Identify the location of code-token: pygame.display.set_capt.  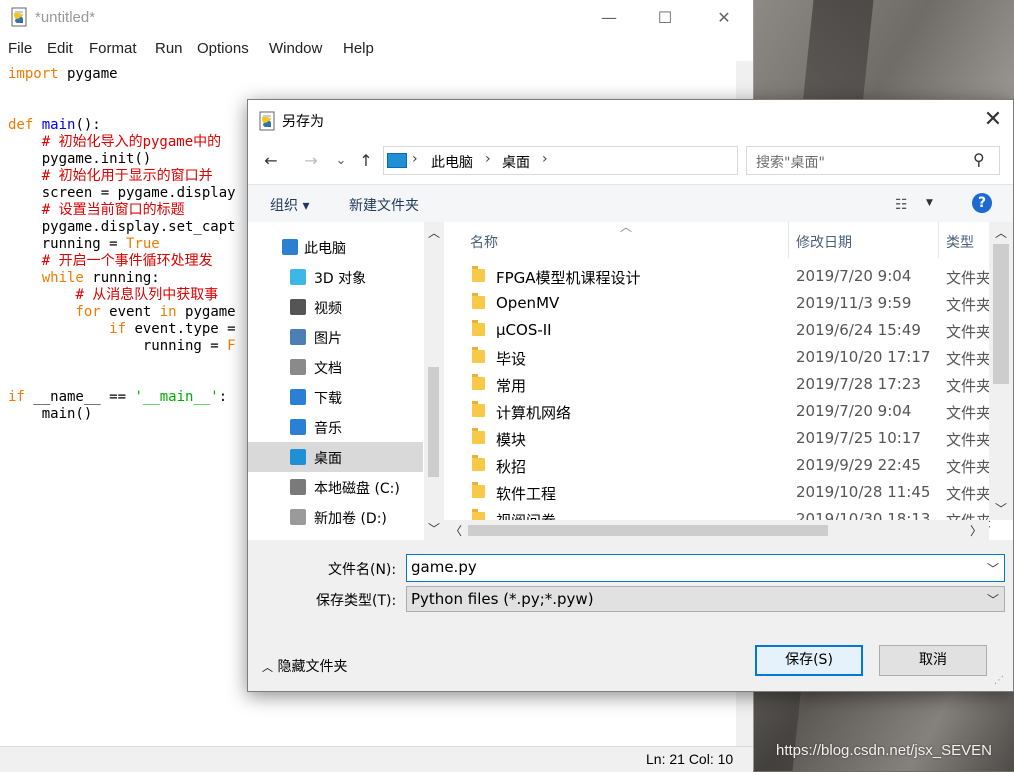
(122, 227).